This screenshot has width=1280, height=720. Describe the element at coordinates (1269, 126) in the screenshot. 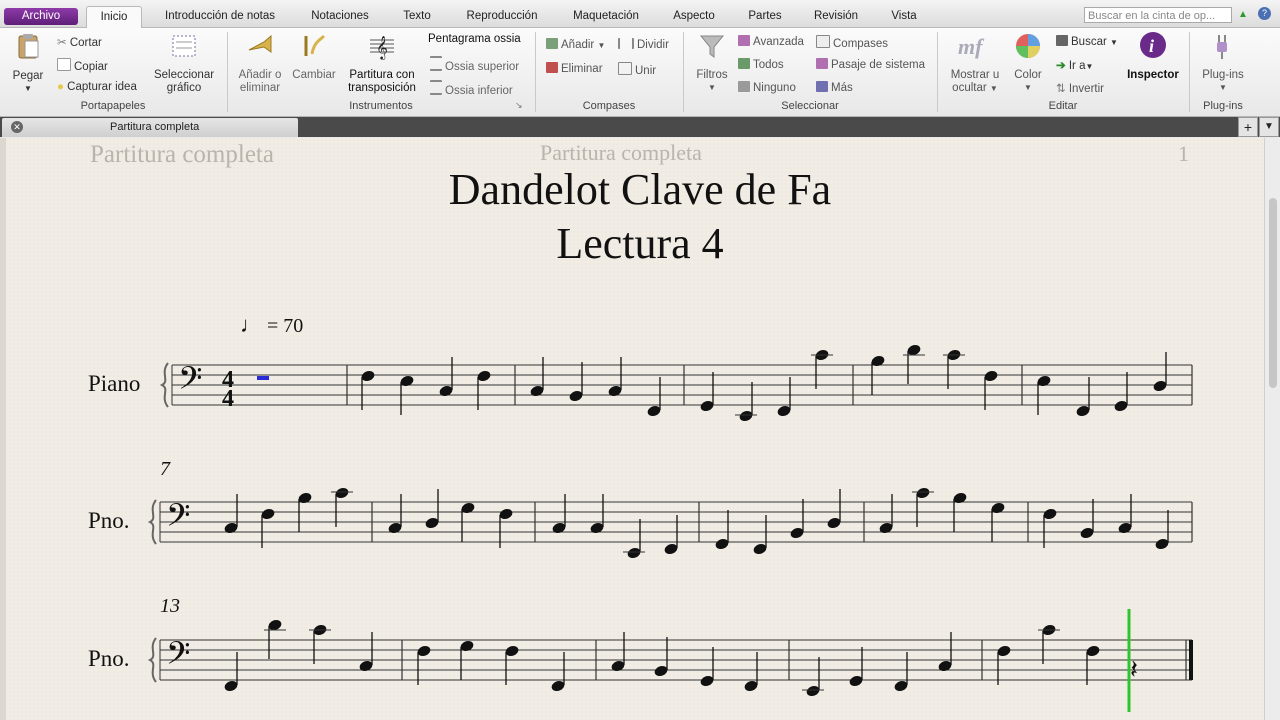

I see `chevron-down-icon: ▼` at that location.